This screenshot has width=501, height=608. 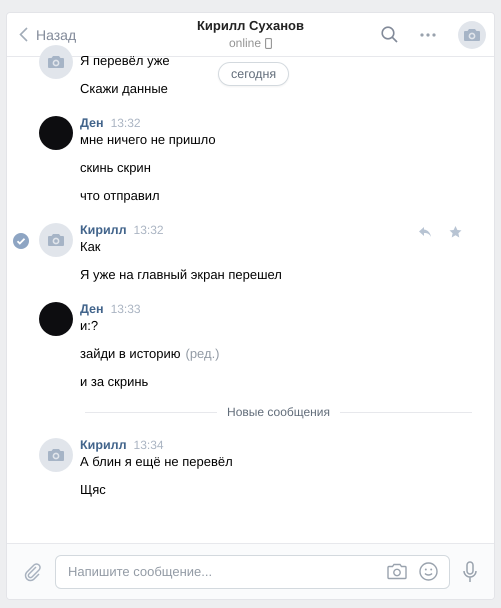 I want to click on message-text: и:?, so click(x=89, y=326).